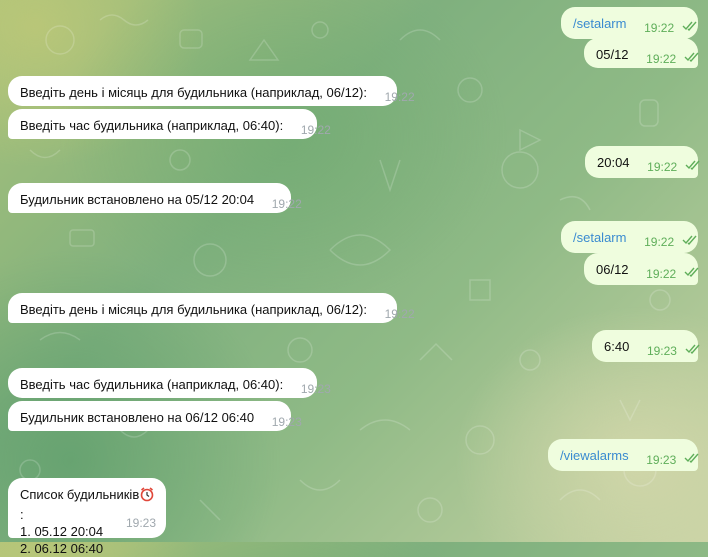  Describe the element at coordinates (594, 455) in the screenshot. I see `command-link: /viewalarms` at that location.